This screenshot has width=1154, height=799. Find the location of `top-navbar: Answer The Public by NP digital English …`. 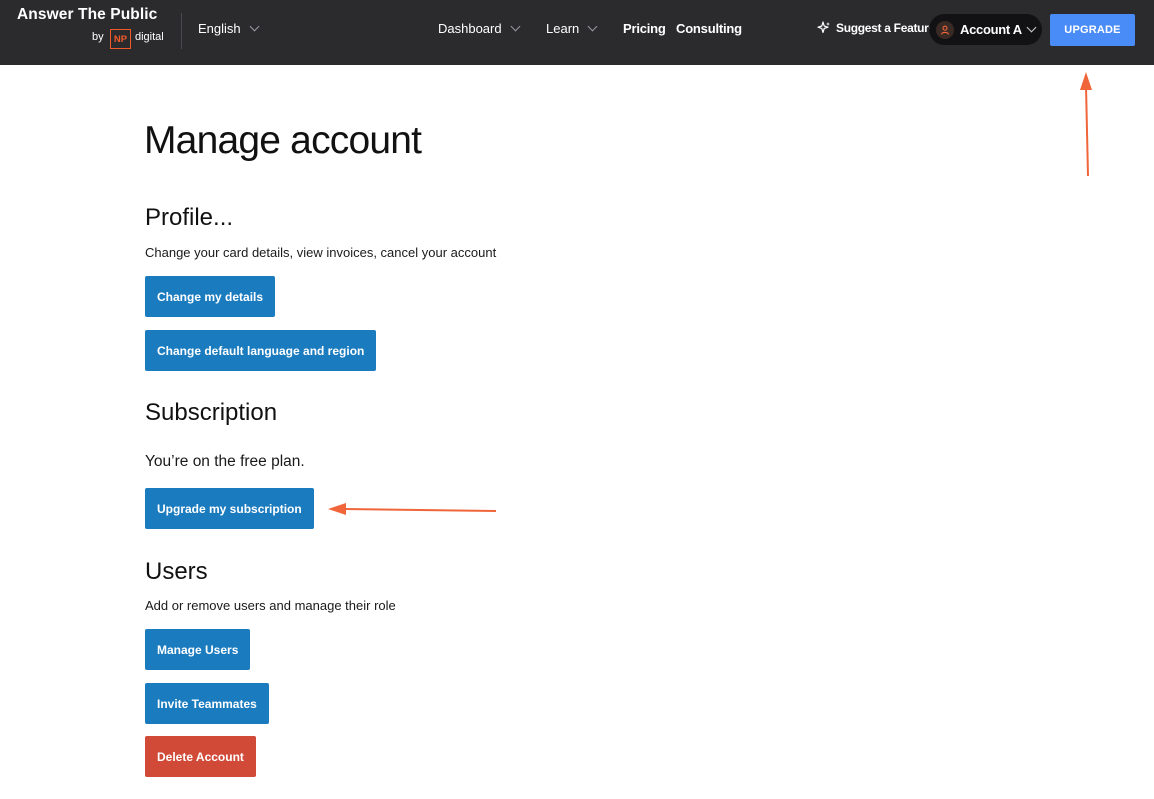

top-navbar: Answer The Public by NP digital English … is located at coordinates (577, 32).